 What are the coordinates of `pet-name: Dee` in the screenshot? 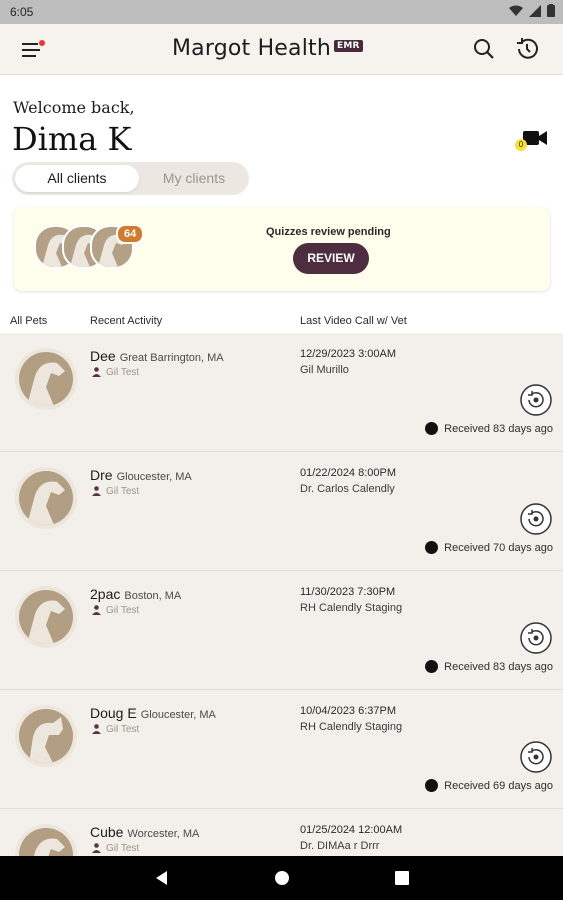 It's located at (103, 356).